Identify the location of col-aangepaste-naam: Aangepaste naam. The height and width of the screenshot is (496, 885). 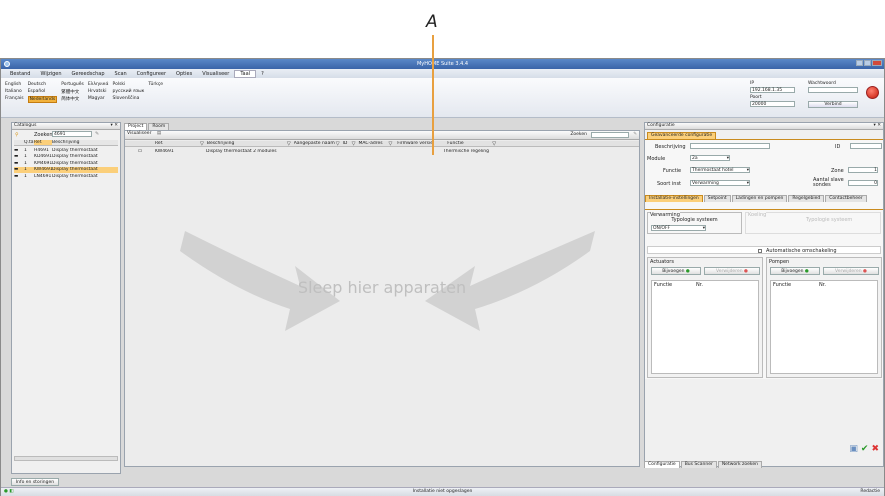
(315, 143).